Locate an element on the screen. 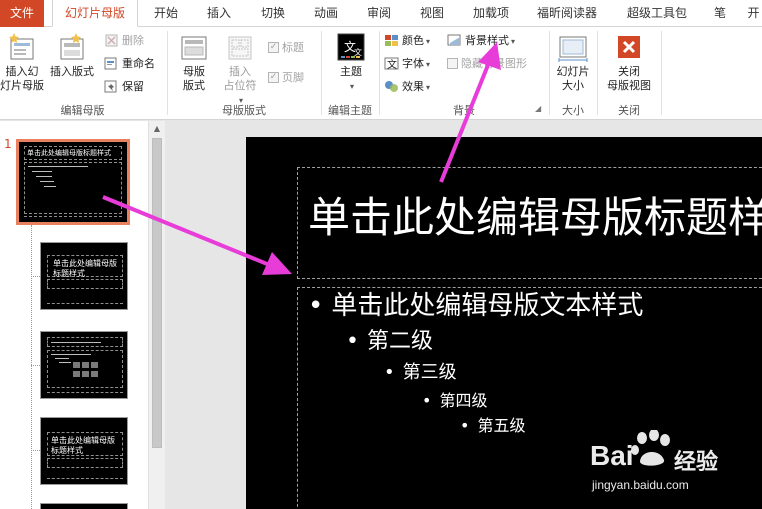  insert-placeholder-button: 插入 占位符 ▾ is located at coordinates (240, 69).